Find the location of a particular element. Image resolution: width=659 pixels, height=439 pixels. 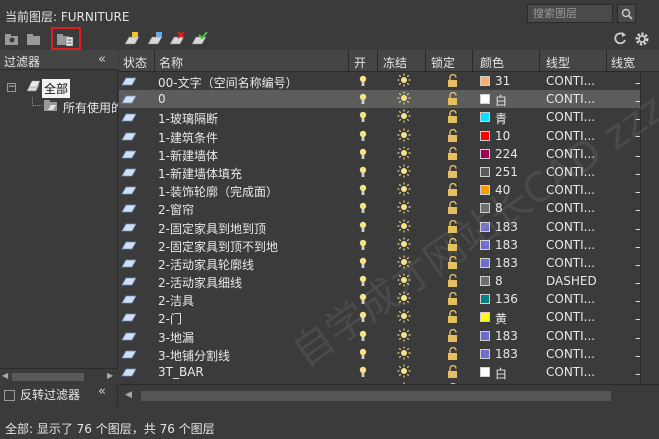

layer-name: 2-活动家具细线 is located at coordinates (200, 282).